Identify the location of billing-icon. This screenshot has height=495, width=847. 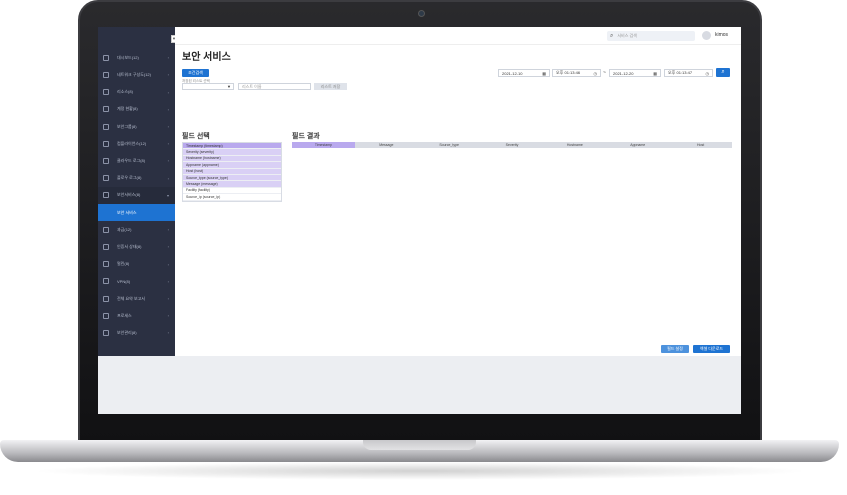
(106, 229).